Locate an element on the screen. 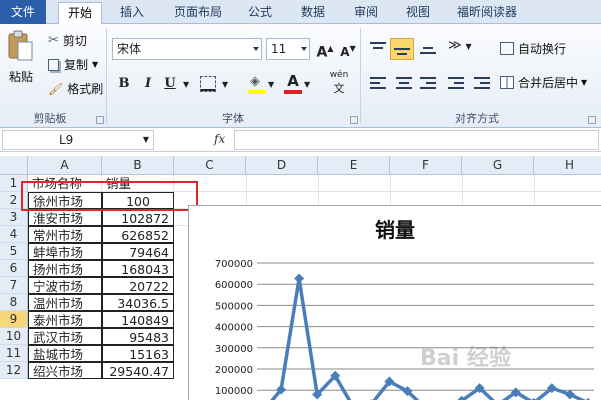 The image size is (601, 400). column-header: D is located at coordinates (282, 165).